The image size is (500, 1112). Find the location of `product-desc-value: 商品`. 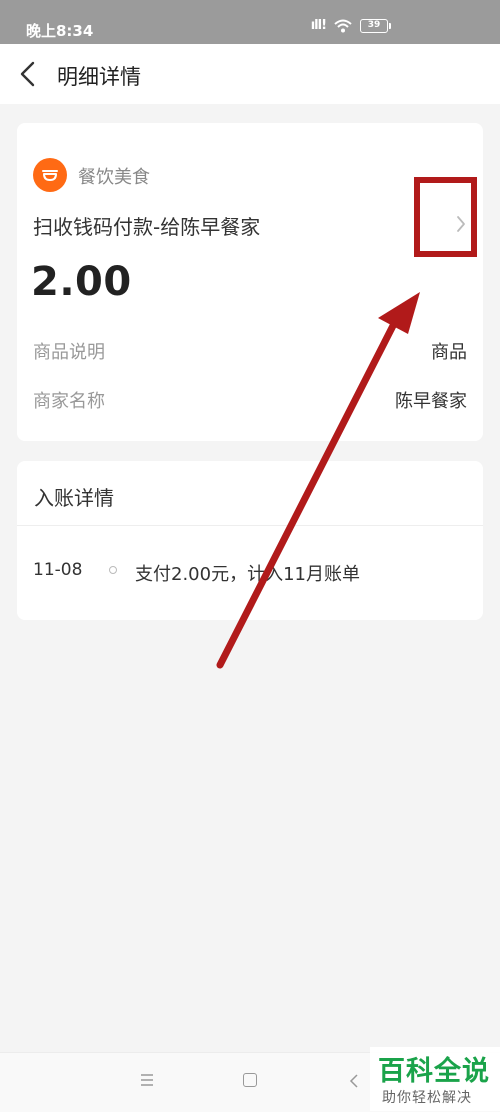

product-desc-value: 商品 is located at coordinates (449, 352).